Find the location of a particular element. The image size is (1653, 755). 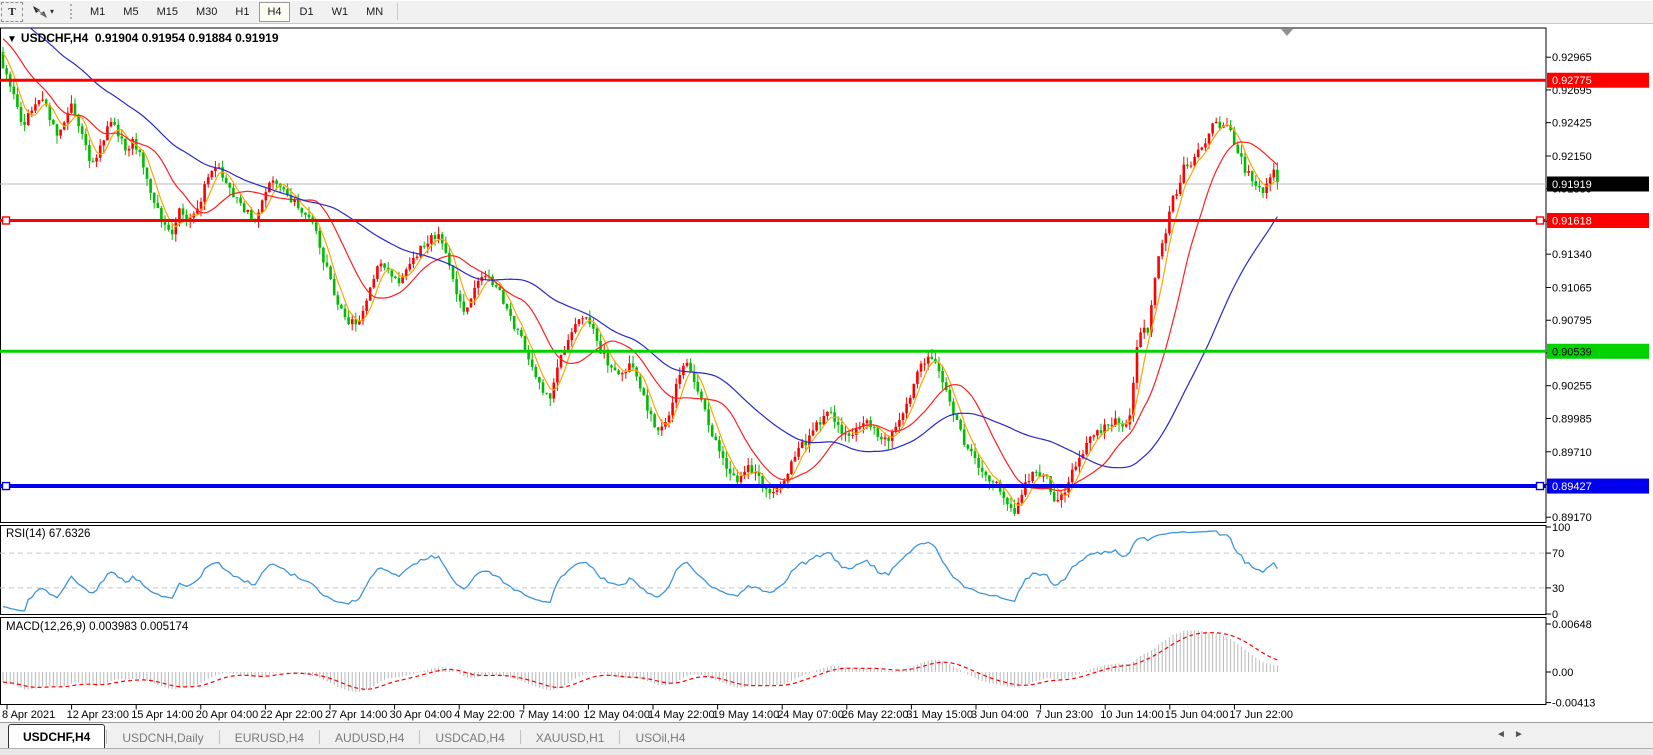

date-axis-label: 4 May 22:00 is located at coordinates (484, 715).